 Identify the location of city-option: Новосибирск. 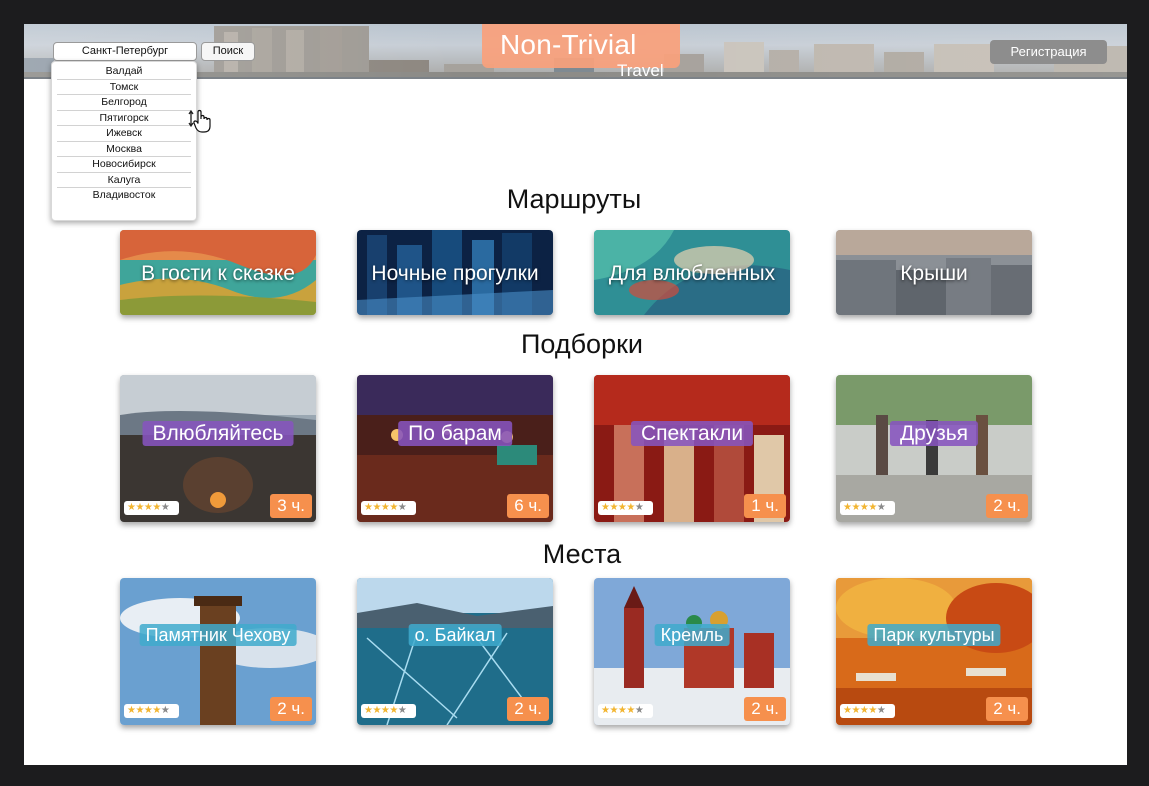
(124, 165).